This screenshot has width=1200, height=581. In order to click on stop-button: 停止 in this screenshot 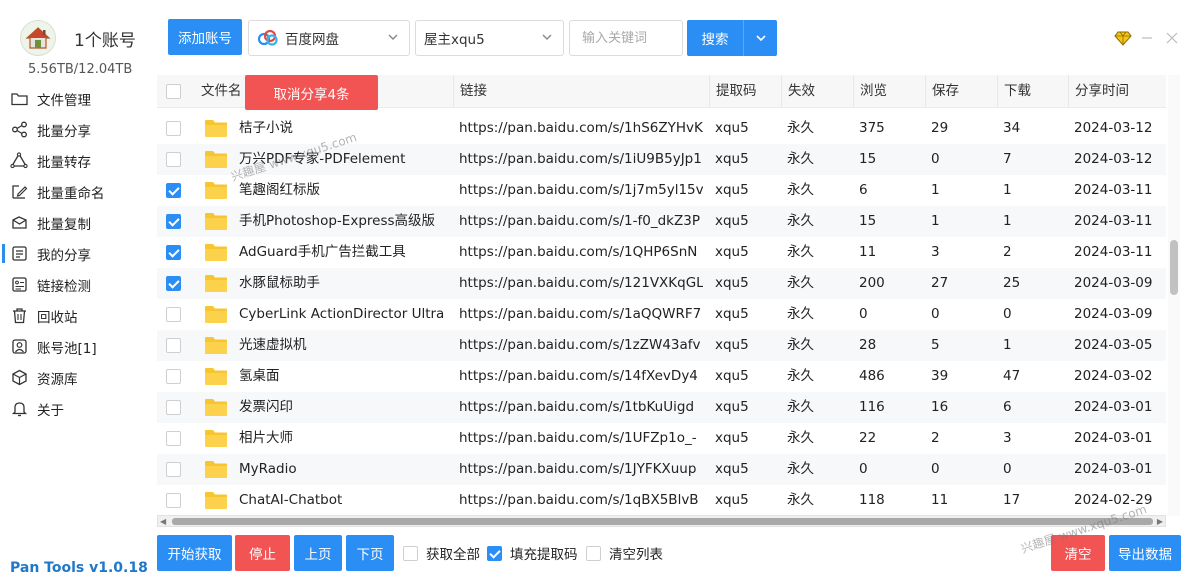, I will do `click(262, 553)`.